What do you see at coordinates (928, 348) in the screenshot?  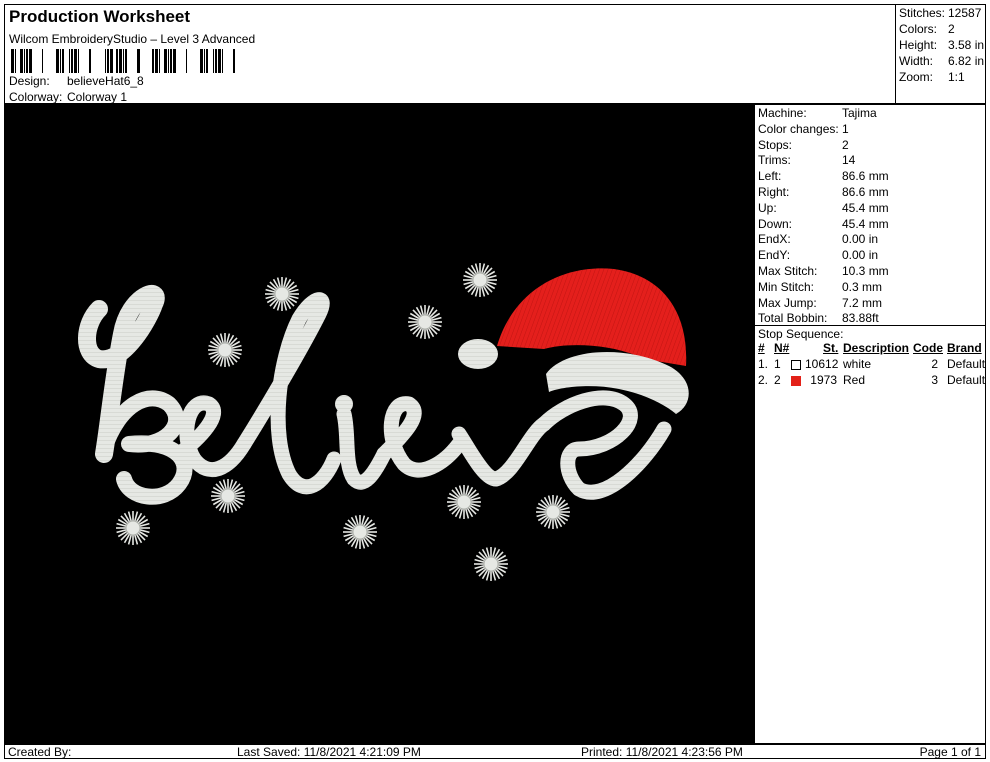 I see `col-code: Code` at bounding box center [928, 348].